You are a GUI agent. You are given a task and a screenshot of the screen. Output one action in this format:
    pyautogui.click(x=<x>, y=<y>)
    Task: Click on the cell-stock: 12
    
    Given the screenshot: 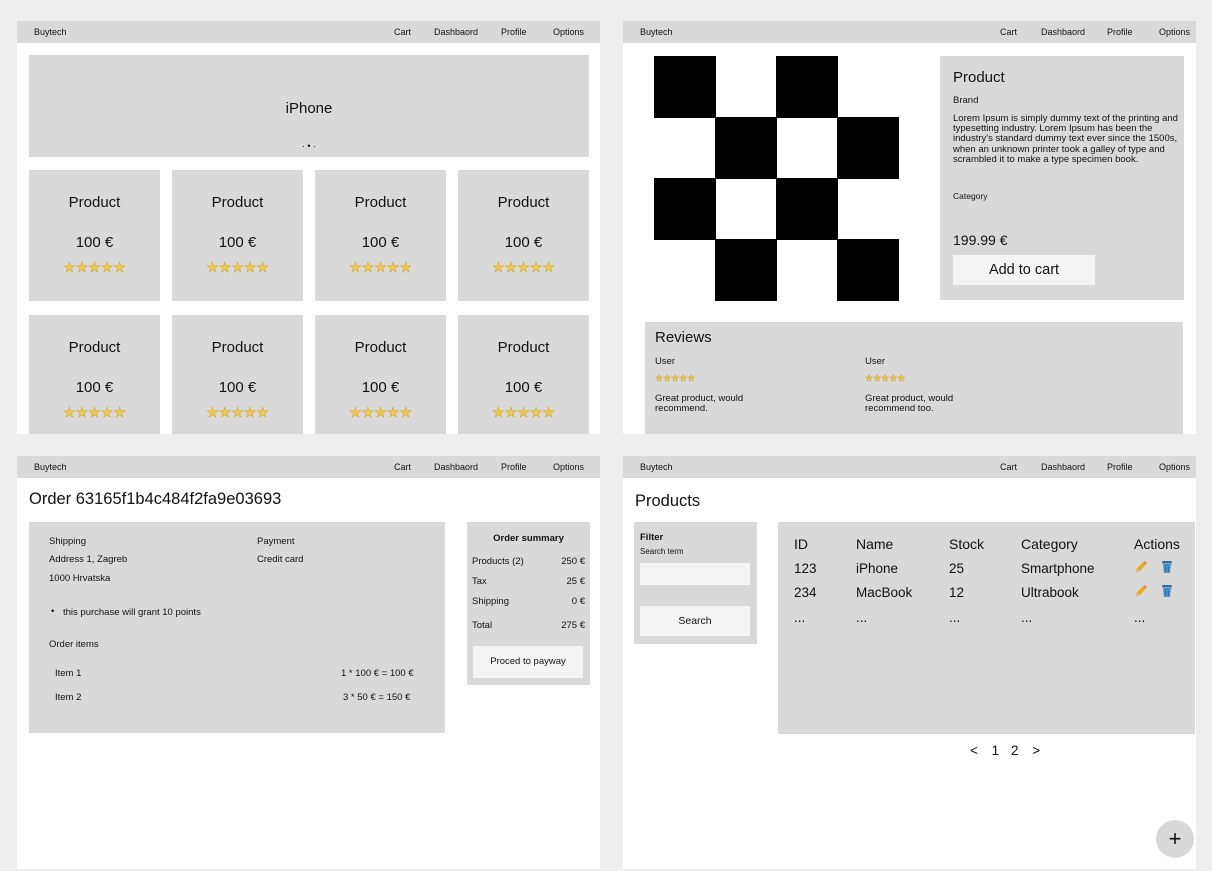 What is the action you would take?
    pyautogui.click(x=957, y=592)
    